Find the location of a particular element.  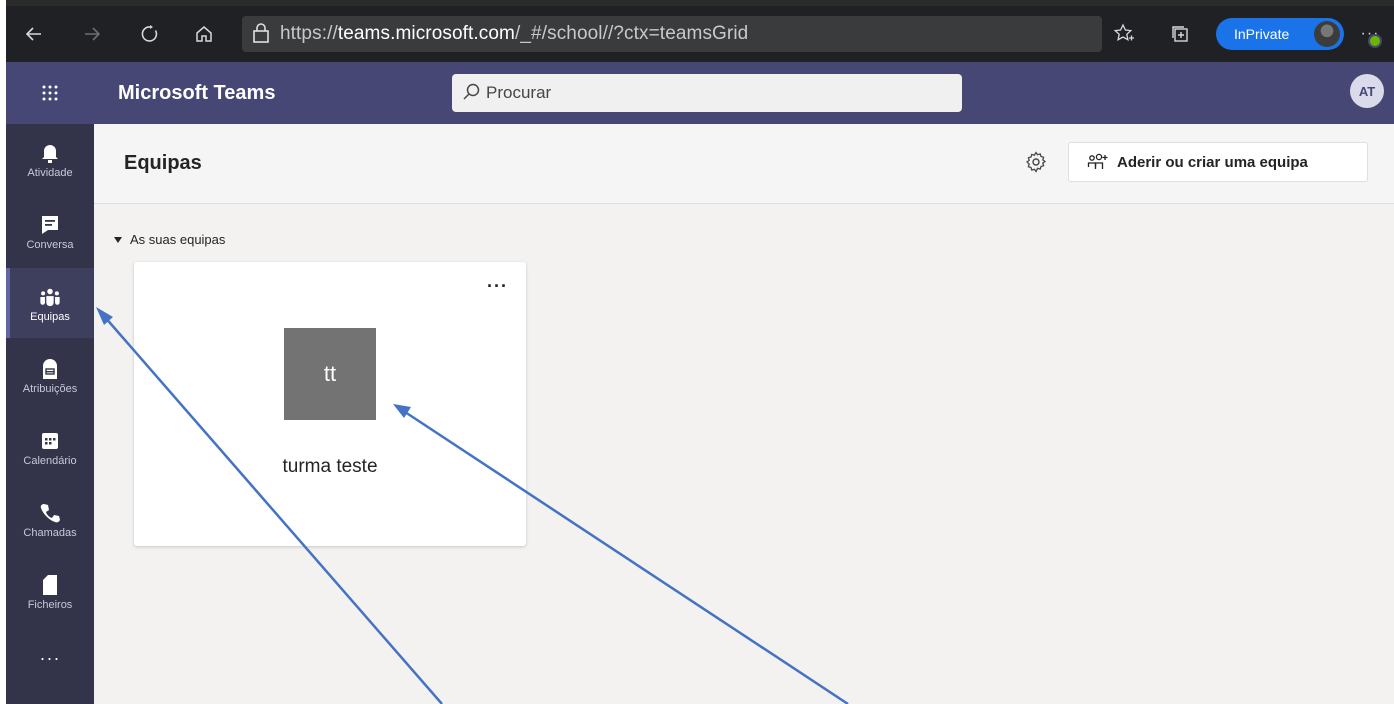

rail-label: Atividade is located at coordinates (50, 173).